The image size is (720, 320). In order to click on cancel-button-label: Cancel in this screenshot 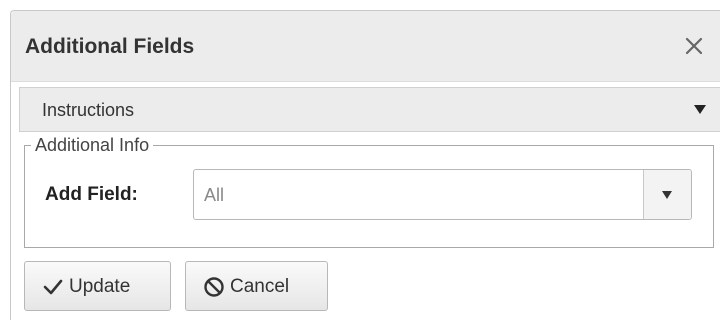, I will do `click(260, 286)`.